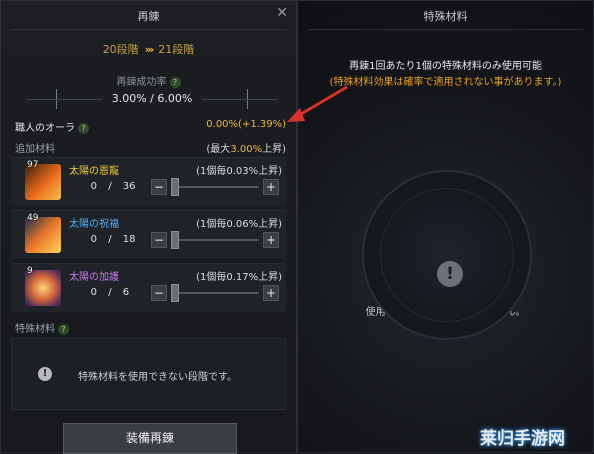  What do you see at coordinates (218, 149) in the screenshot?
I see `max-prefix: (最大` at bounding box center [218, 149].